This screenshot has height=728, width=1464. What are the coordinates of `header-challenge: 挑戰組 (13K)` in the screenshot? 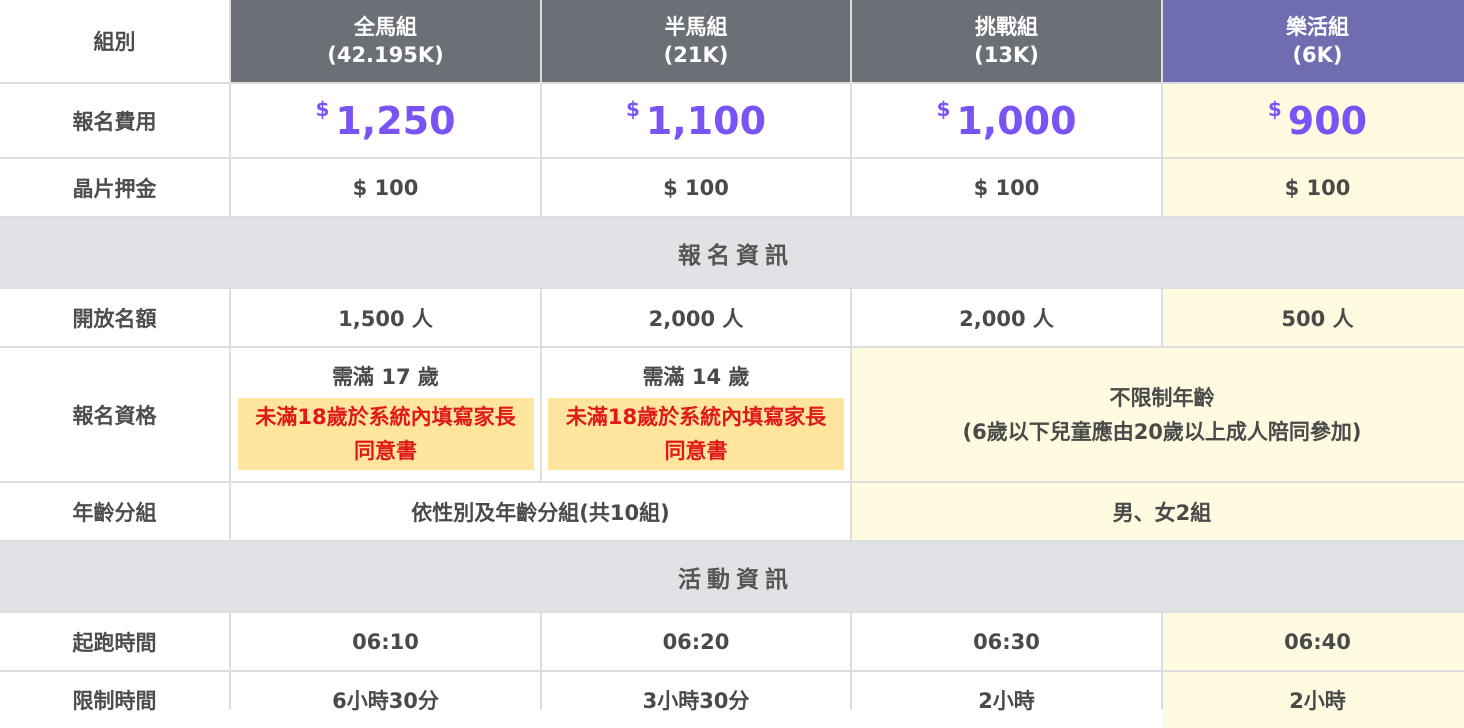 It's located at (1006, 41).